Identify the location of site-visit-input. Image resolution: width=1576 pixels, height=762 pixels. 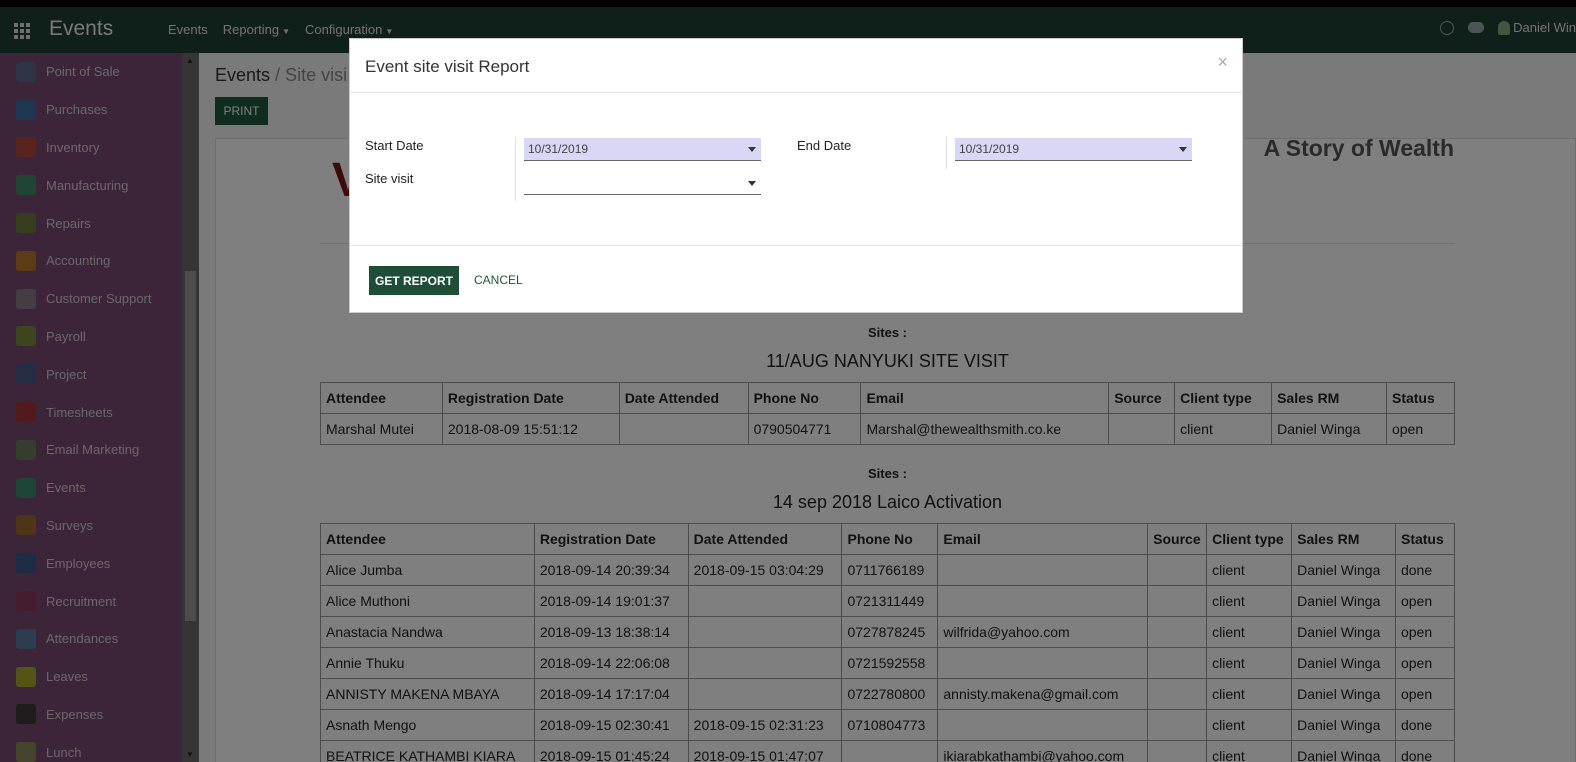
(642, 183).